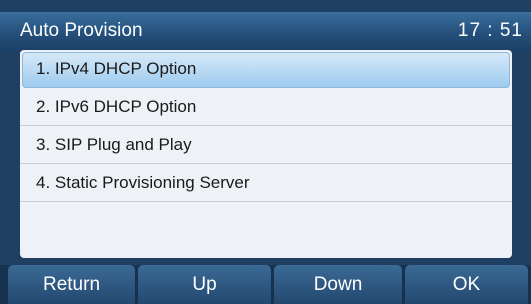 This screenshot has height=304, width=531. I want to click on clock: 17 : 51, so click(490, 30).